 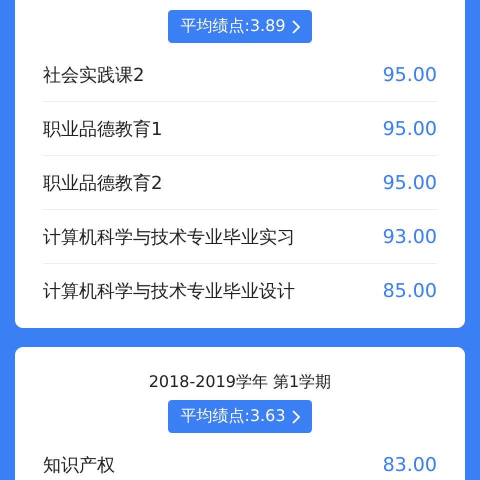 What do you see at coordinates (240, 382) in the screenshot?
I see `semester-title: 2018-2019学年 第1学期` at bounding box center [240, 382].